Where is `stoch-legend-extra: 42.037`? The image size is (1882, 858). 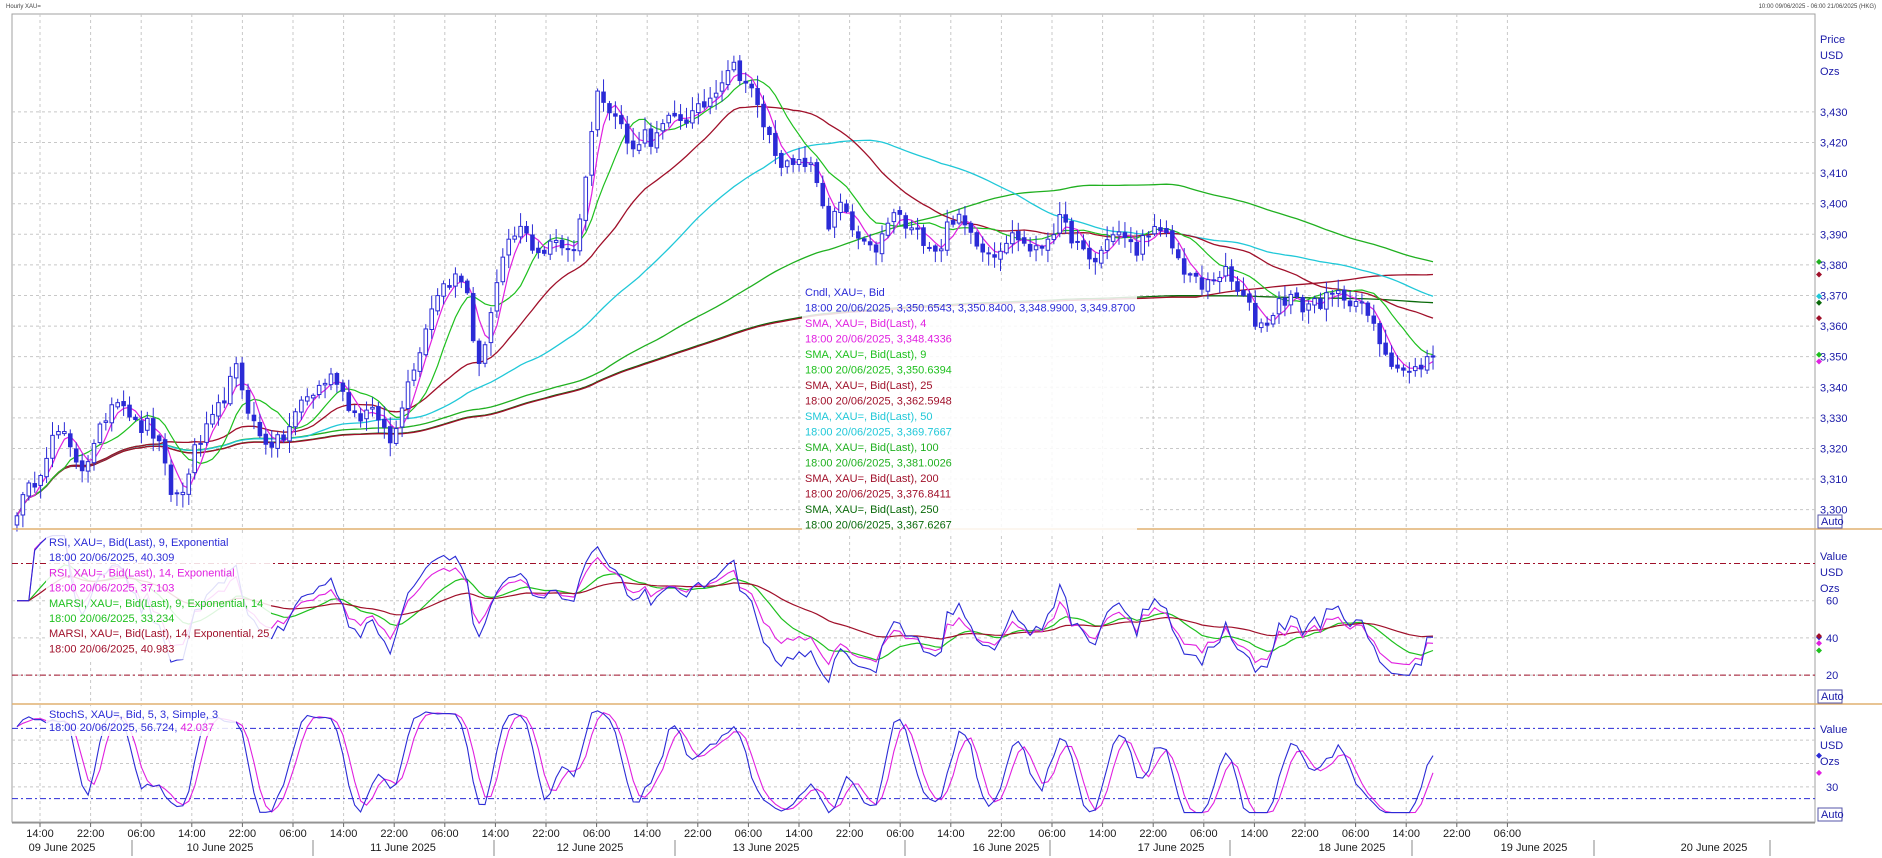 stoch-legend-extra: 42.037 is located at coordinates (198, 728).